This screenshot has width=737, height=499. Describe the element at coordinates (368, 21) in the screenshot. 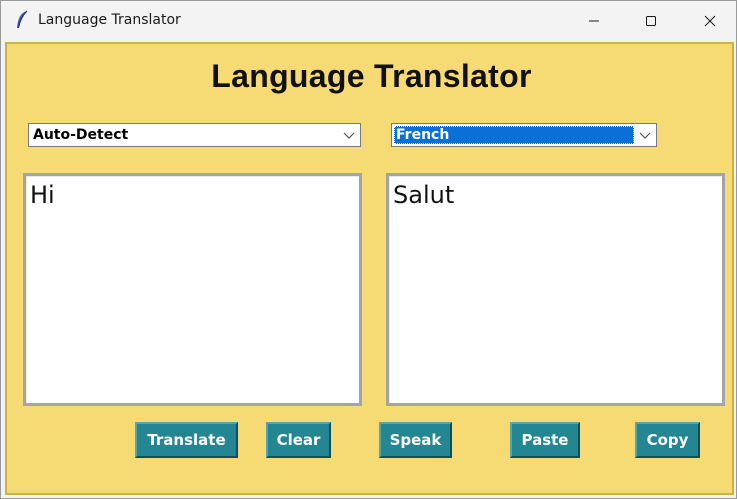

I see `title-bar: Language Translator` at that location.